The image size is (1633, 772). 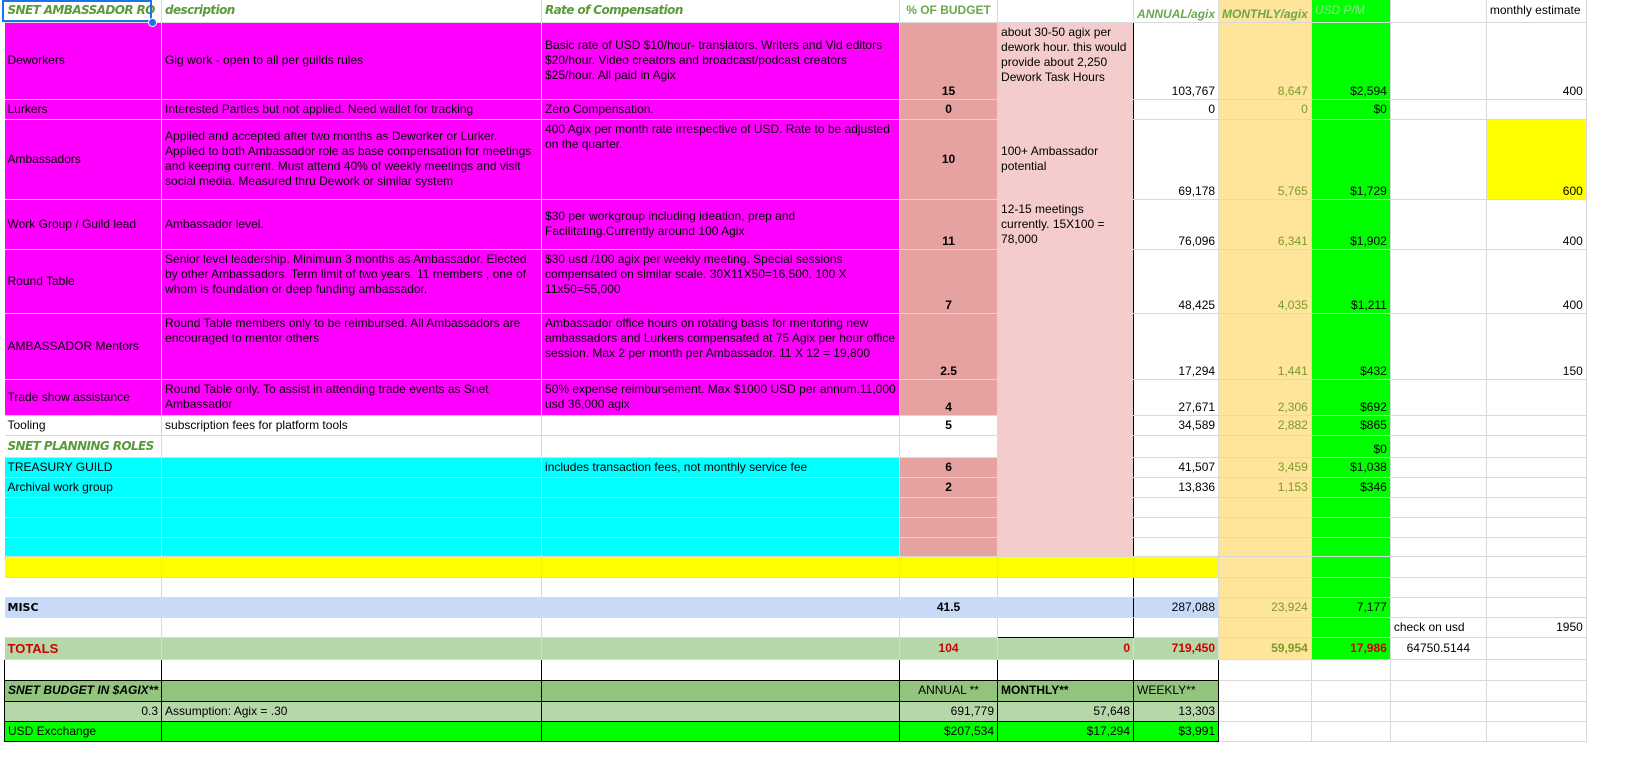 I want to click on annual-cell: 27,671, so click(x=1176, y=397).